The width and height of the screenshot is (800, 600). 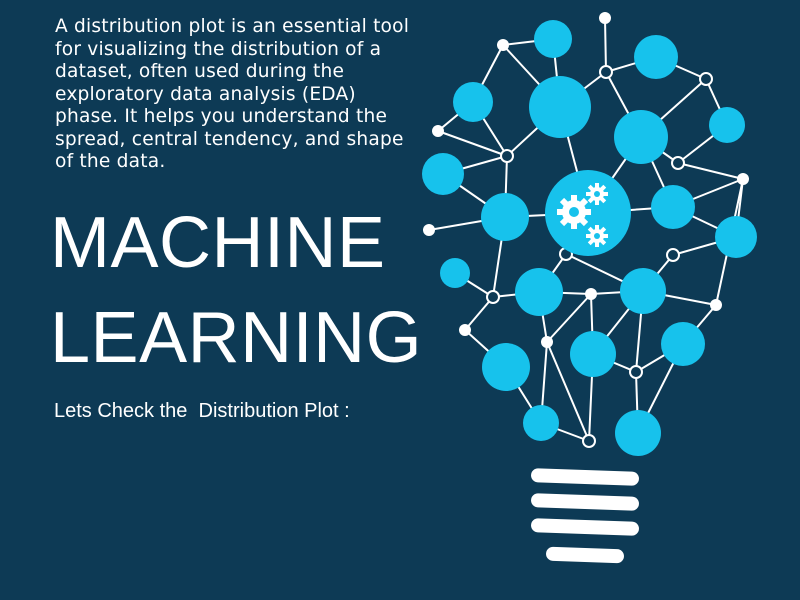 What do you see at coordinates (588, 213) in the screenshot?
I see `gears-icon` at bounding box center [588, 213].